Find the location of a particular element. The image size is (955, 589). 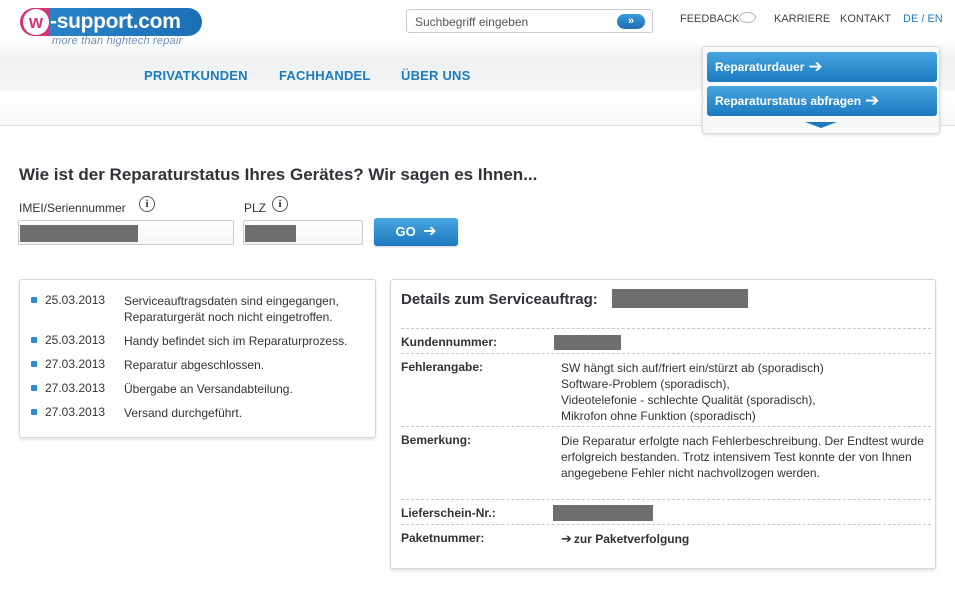

reparaturdauer-button: Reparaturdauer ➔ is located at coordinates (822, 67).